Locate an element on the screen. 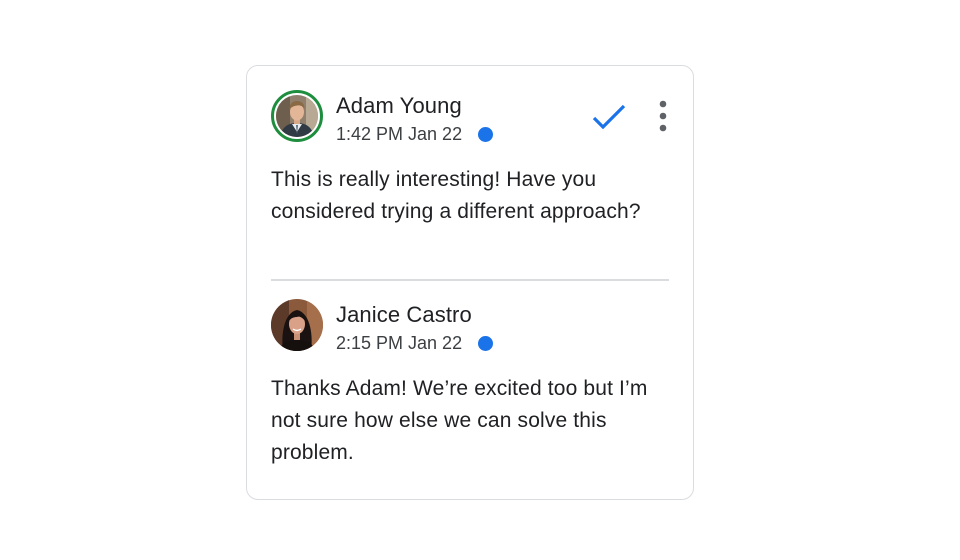 This screenshot has height=560, width=960. comment-timestamp-row: 1:42 PM Jan 22 is located at coordinates (415, 134).